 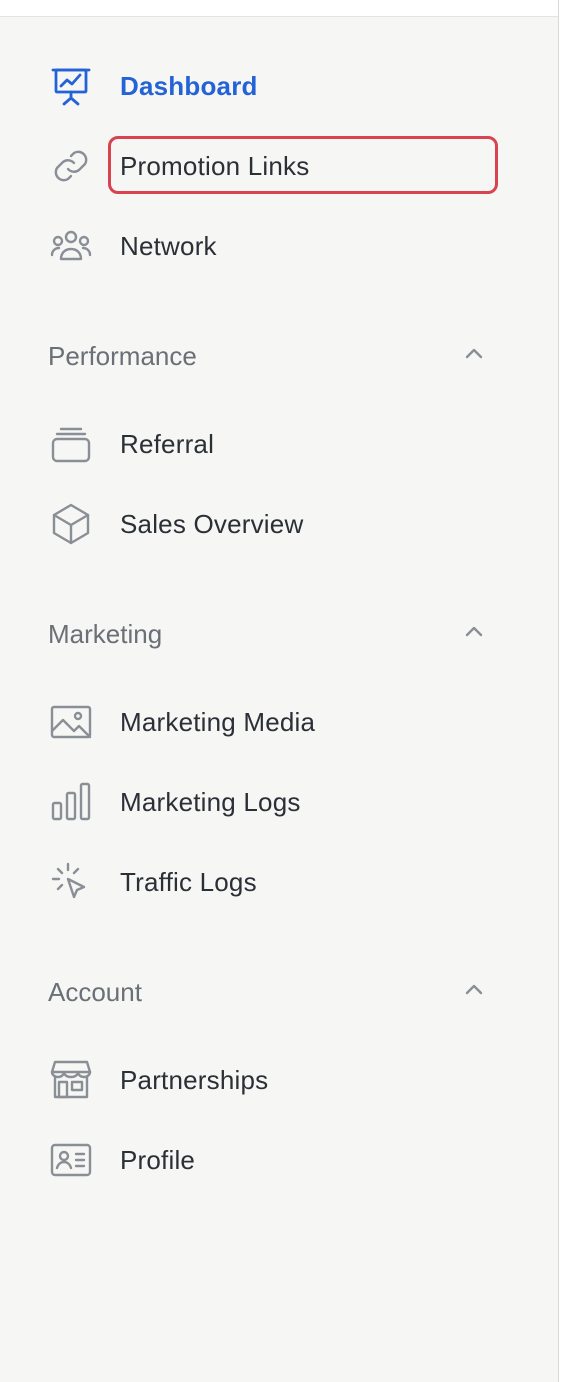 I want to click on section-title: Marketing, so click(x=105, y=633).